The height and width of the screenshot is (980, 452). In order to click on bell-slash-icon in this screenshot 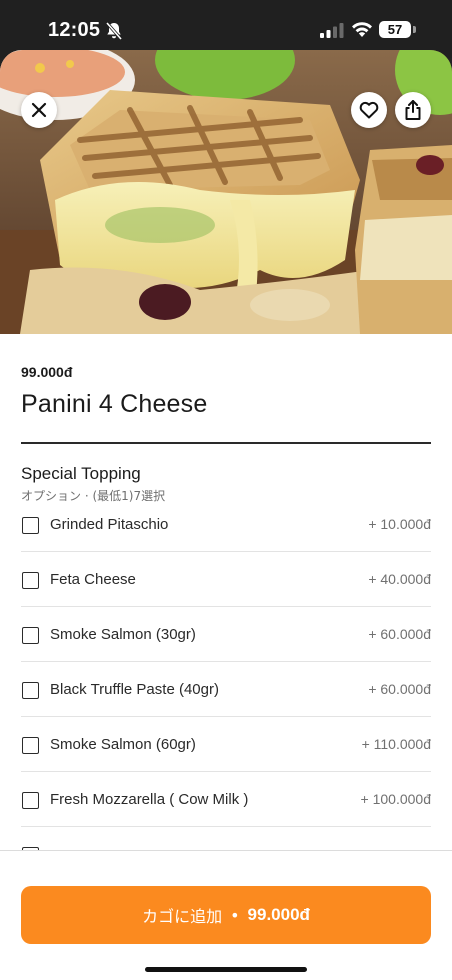, I will do `click(114, 31)`.